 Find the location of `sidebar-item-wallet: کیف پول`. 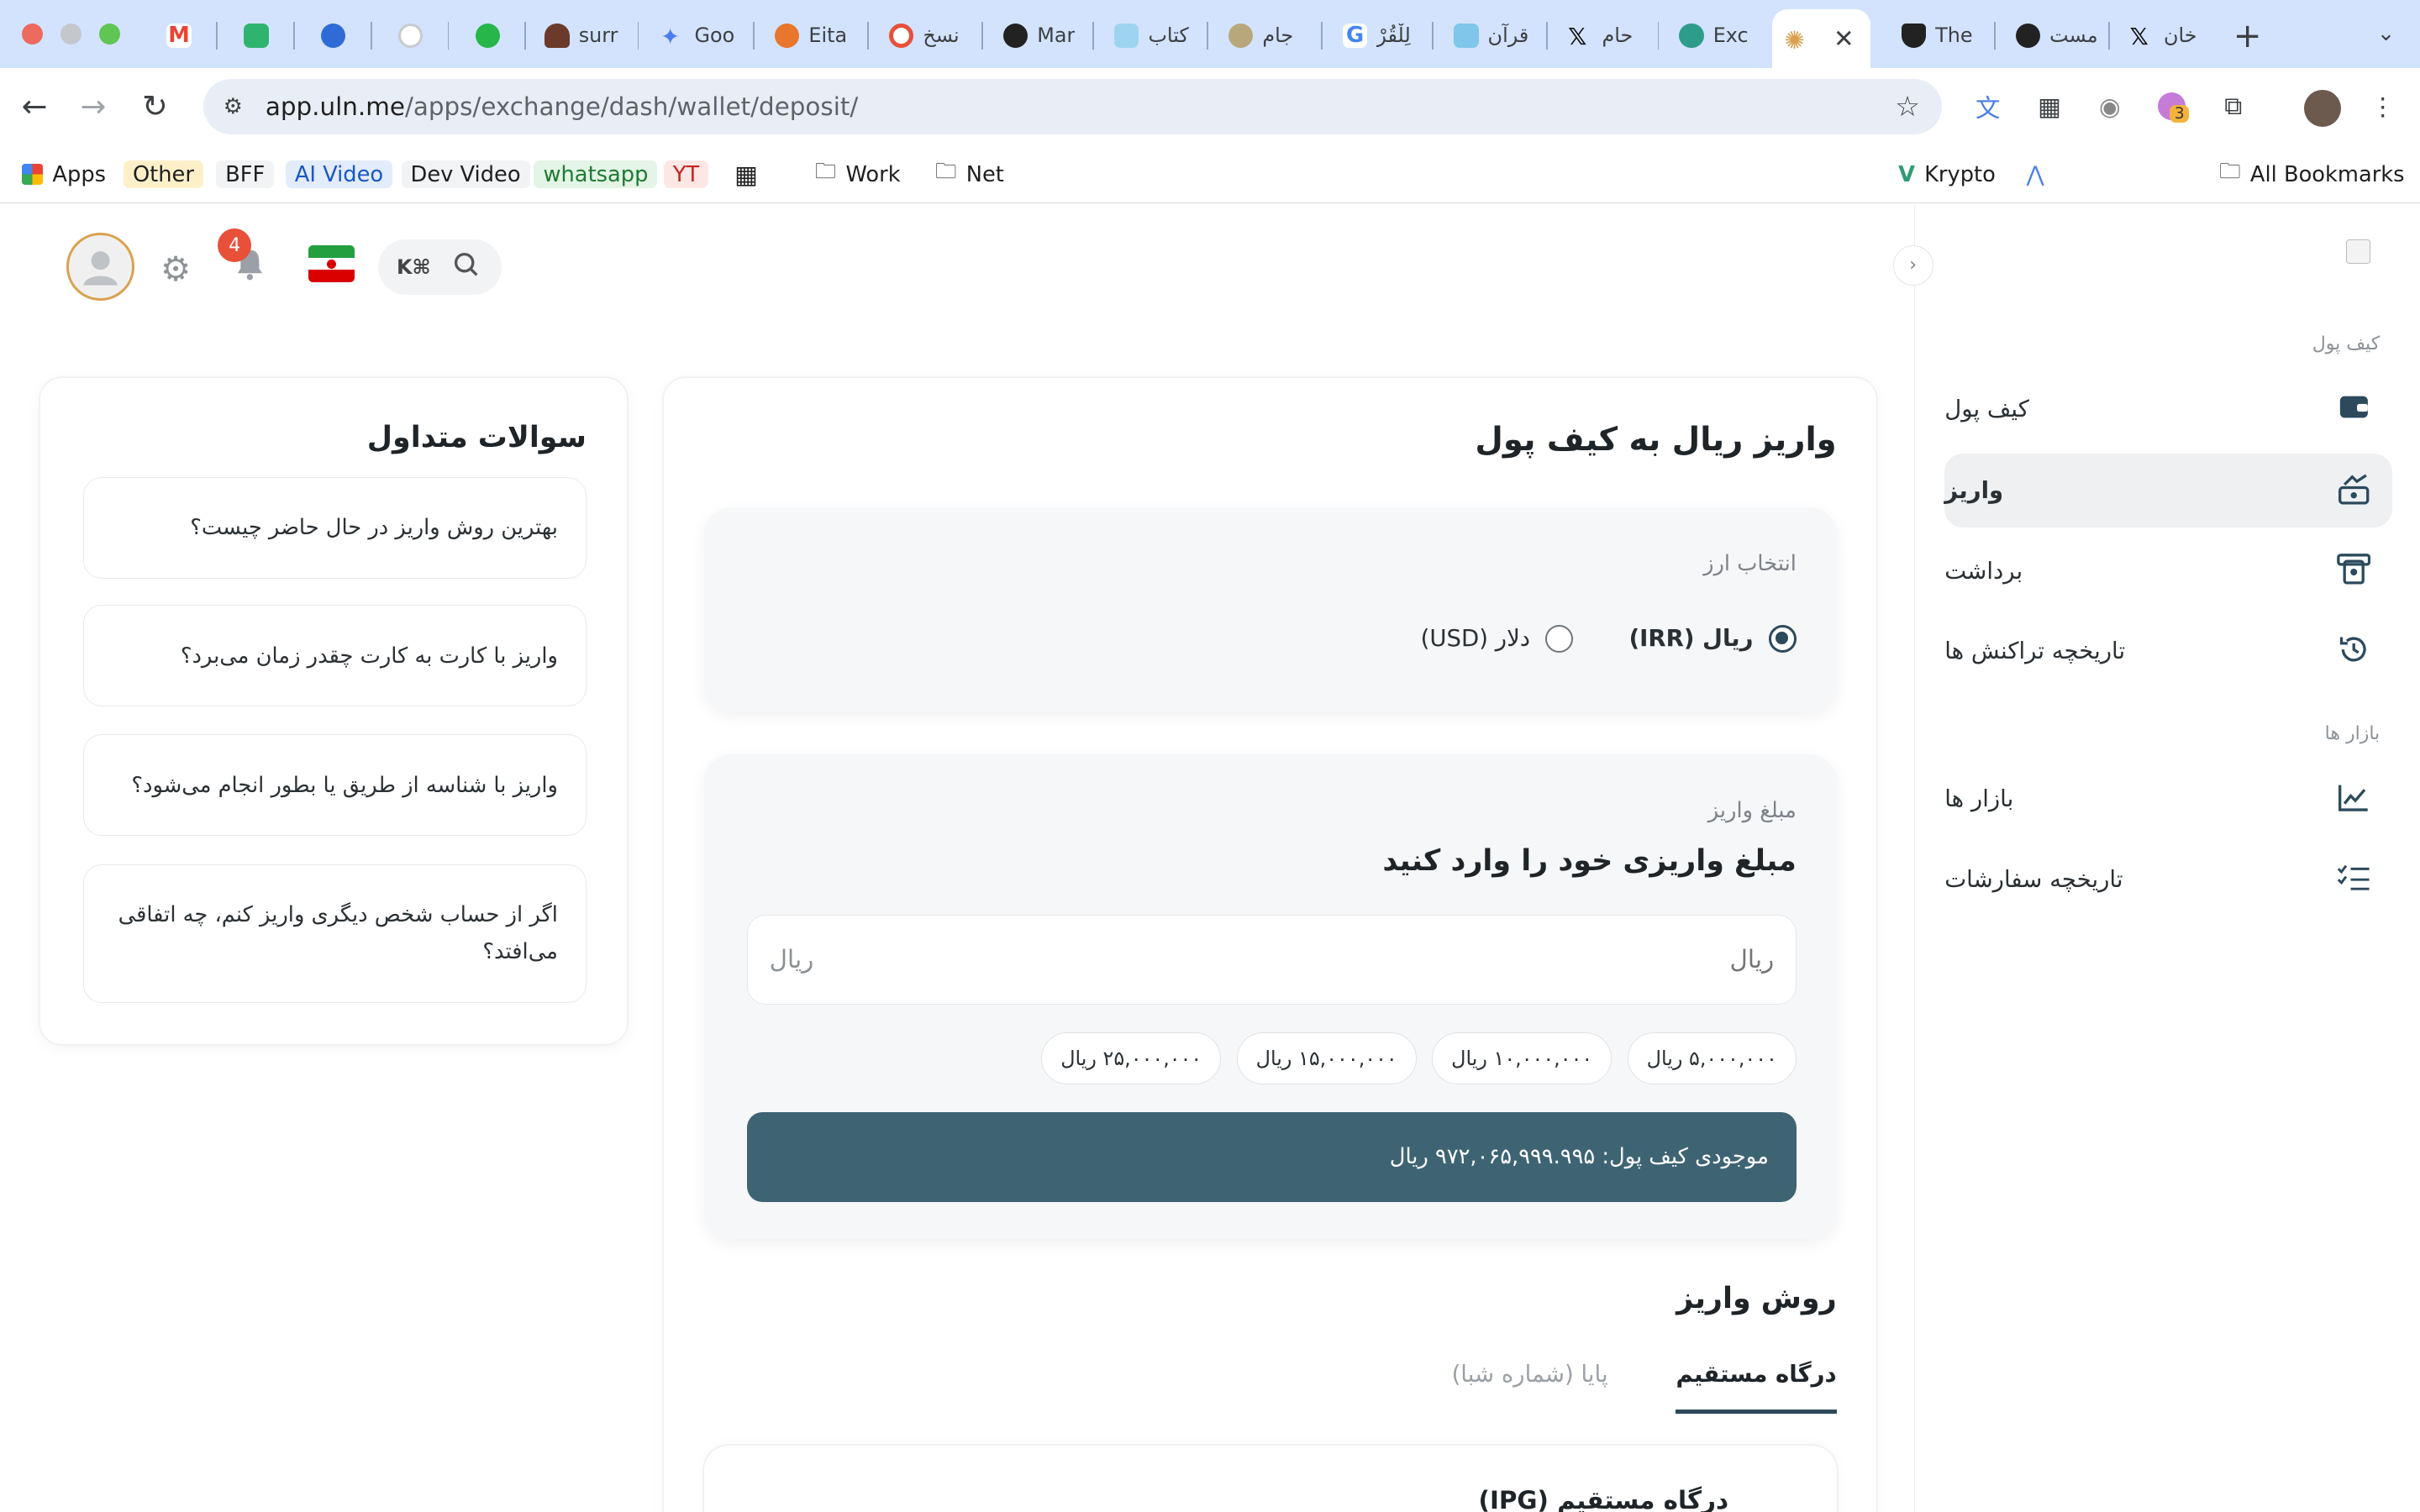

sidebar-item-wallet: کیف پول is located at coordinates (2168, 409).